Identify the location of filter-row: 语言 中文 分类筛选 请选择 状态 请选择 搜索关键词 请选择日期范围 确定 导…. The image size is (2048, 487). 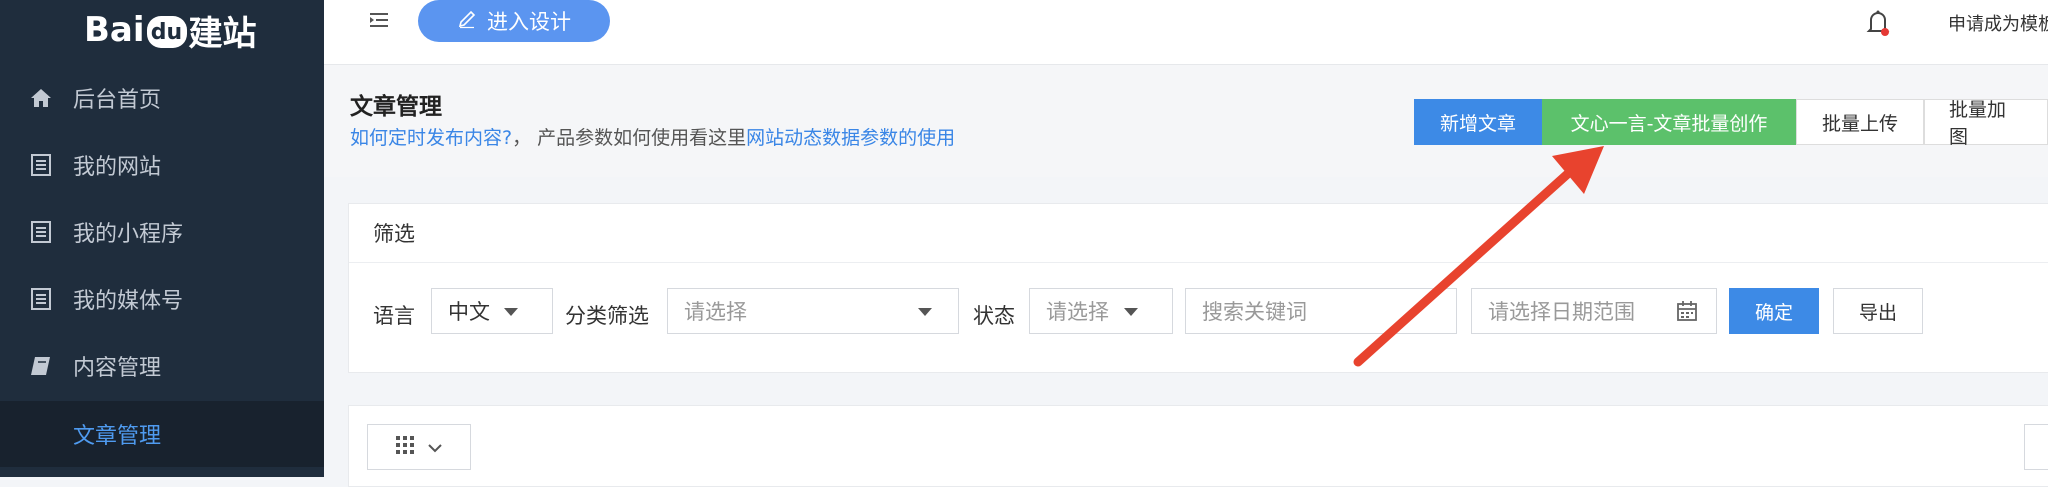
(1198, 311).